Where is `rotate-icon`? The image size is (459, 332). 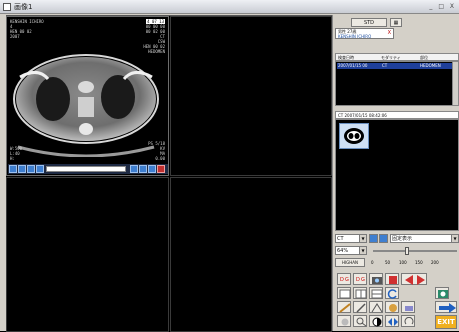
rotate-icon is located at coordinates (408, 321).